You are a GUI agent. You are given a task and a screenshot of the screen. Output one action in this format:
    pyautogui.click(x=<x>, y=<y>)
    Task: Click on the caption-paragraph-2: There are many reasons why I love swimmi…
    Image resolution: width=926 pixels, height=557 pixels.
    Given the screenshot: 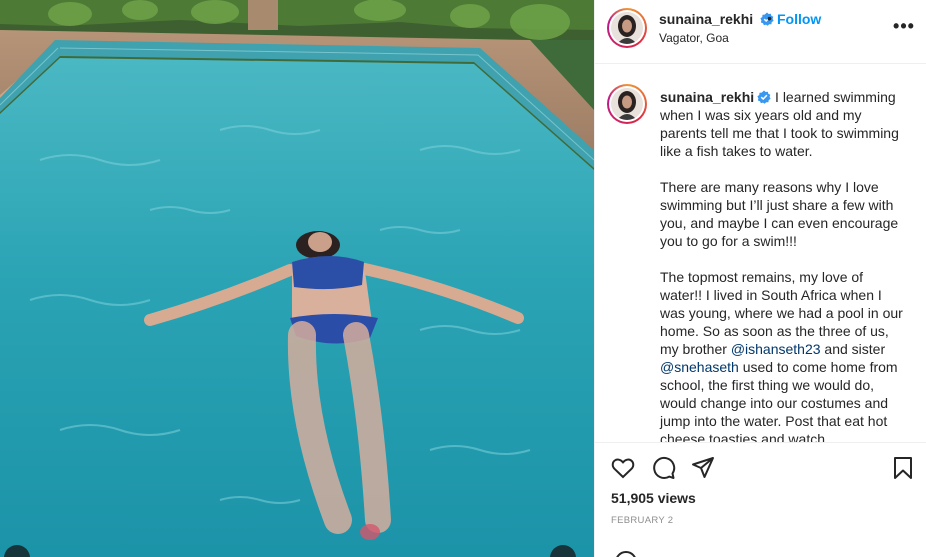 What is the action you would take?
    pyautogui.click(x=779, y=214)
    